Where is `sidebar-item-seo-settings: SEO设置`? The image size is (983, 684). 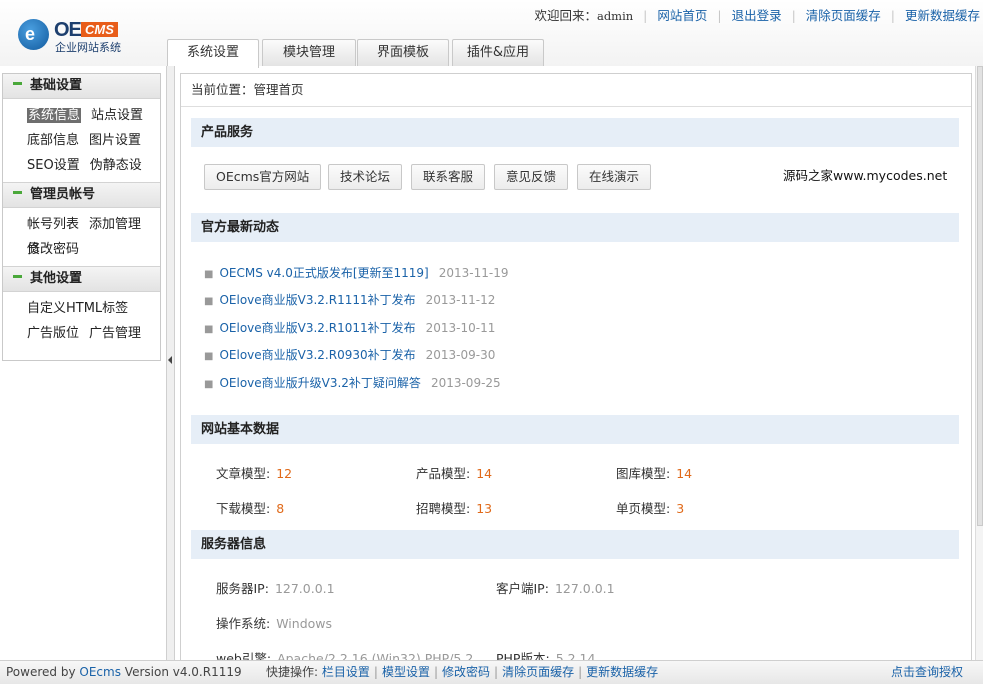
sidebar-item-seo-settings: SEO设置 is located at coordinates (53, 165).